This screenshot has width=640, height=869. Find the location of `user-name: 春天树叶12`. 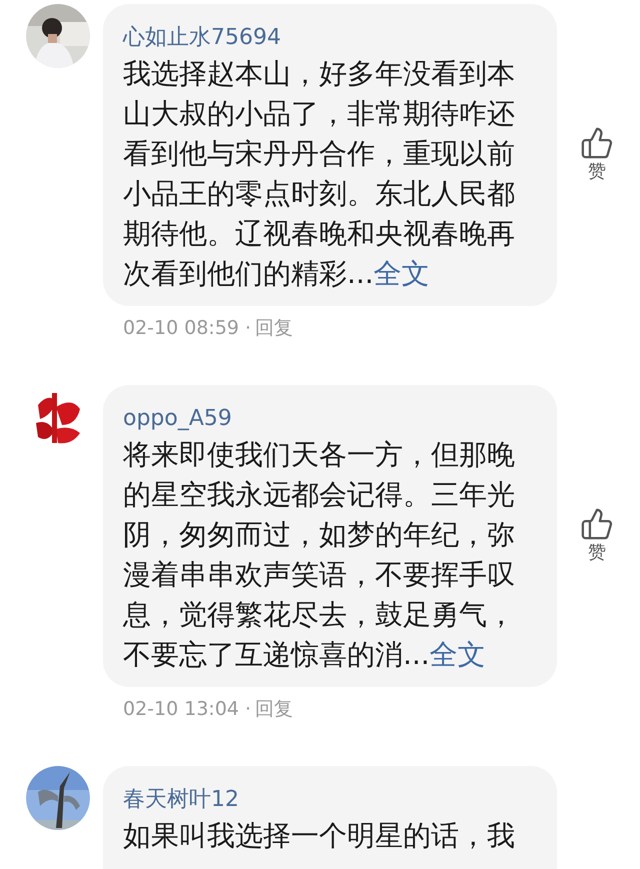

user-name: 春天树叶12 is located at coordinates (330, 800).